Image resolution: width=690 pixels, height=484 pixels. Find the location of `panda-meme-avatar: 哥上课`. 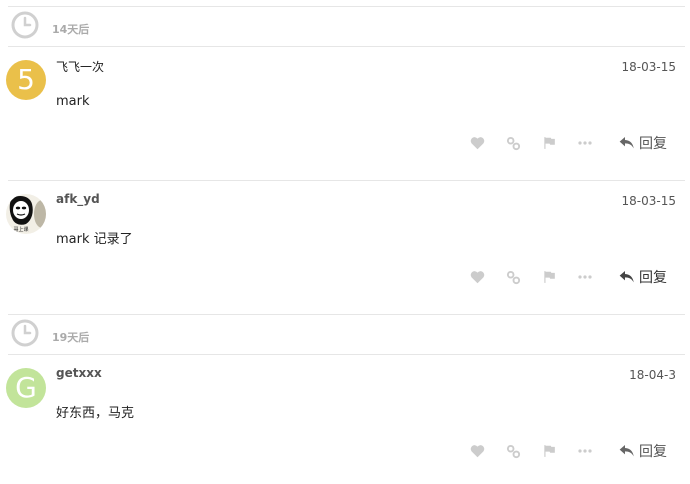

panda-meme-avatar: 哥上课 is located at coordinates (26, 214).